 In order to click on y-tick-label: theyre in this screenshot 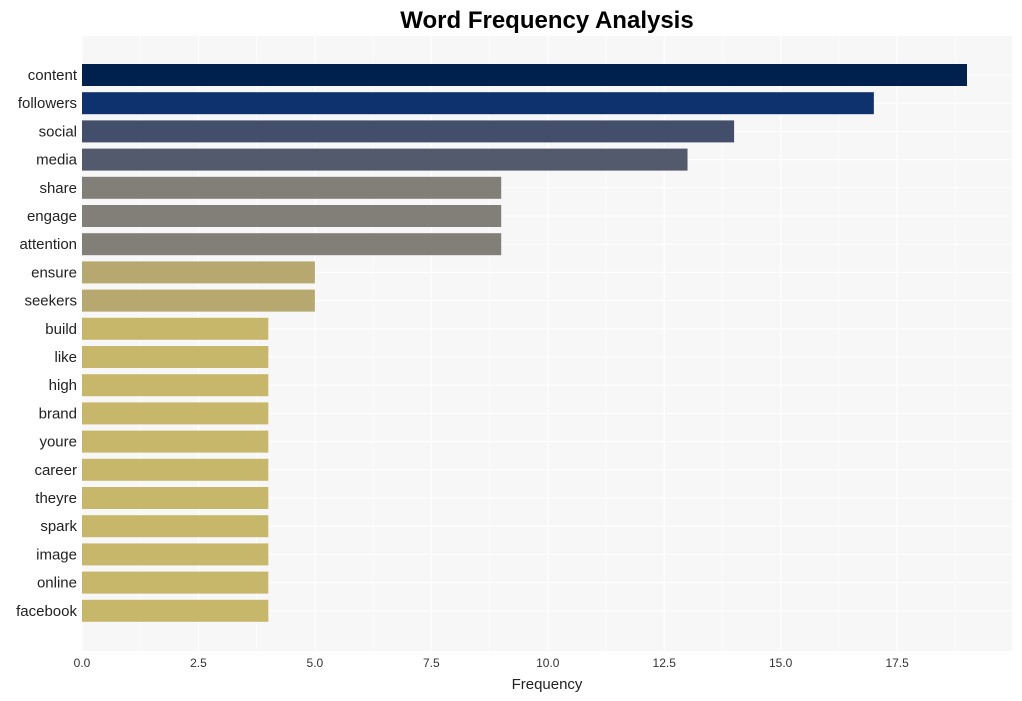, I will do `click(56, 498)`.